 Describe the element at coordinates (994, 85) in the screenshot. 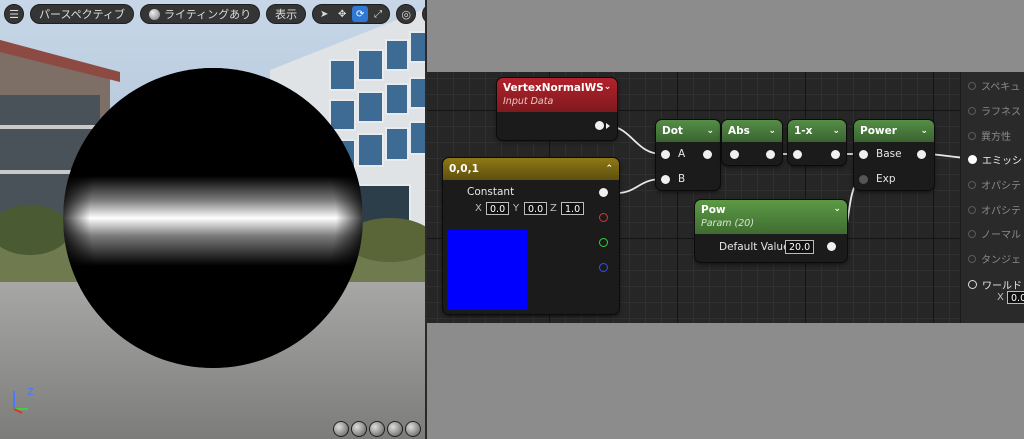

I see `material-input-specular: スペキュ` at that location.